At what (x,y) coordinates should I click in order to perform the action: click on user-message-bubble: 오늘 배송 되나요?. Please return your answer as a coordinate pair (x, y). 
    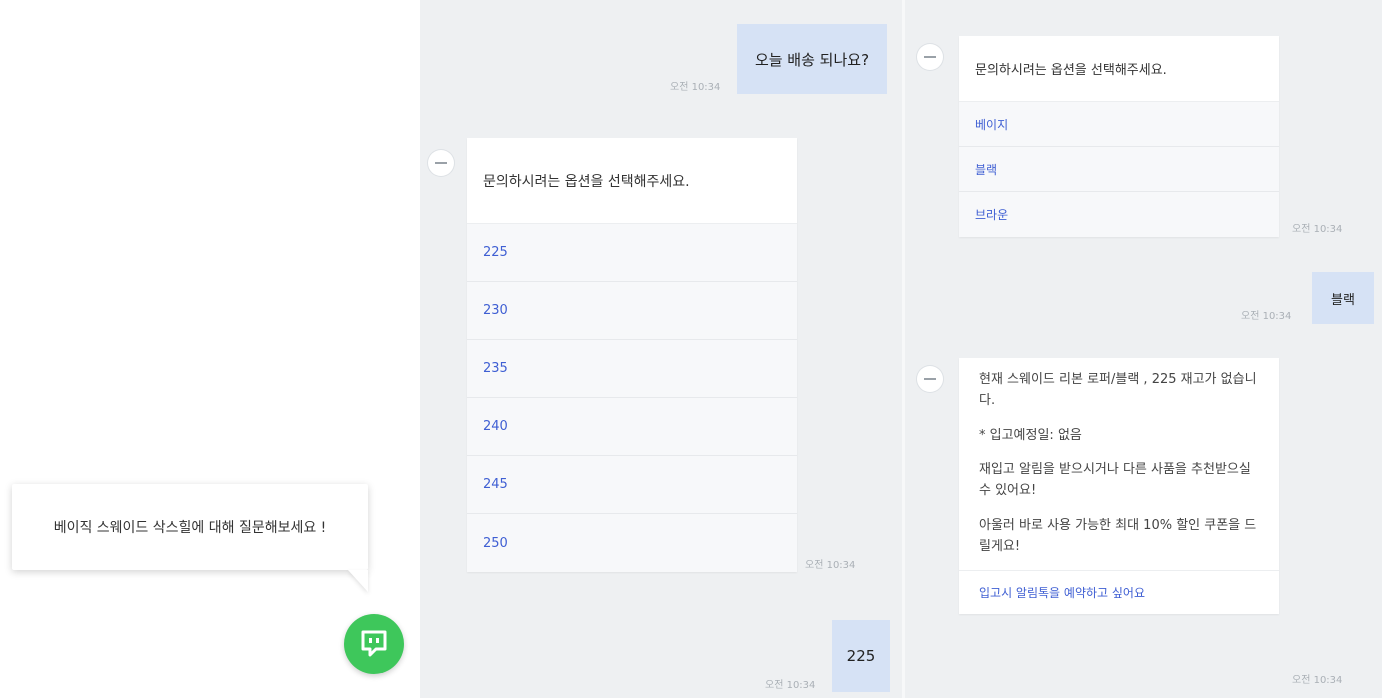
    Looking at the image, I should click on (812, 59).